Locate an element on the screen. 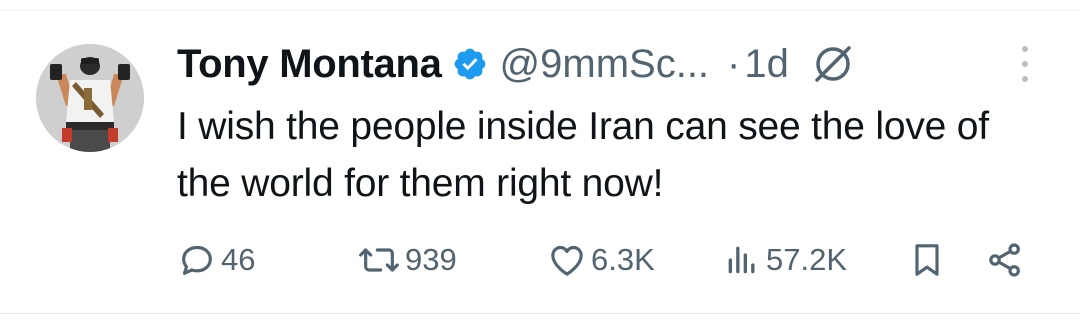 Image resolution: width=1080 pixels, height=324 pixels. heart-icon is located at coordinates (567, 260).